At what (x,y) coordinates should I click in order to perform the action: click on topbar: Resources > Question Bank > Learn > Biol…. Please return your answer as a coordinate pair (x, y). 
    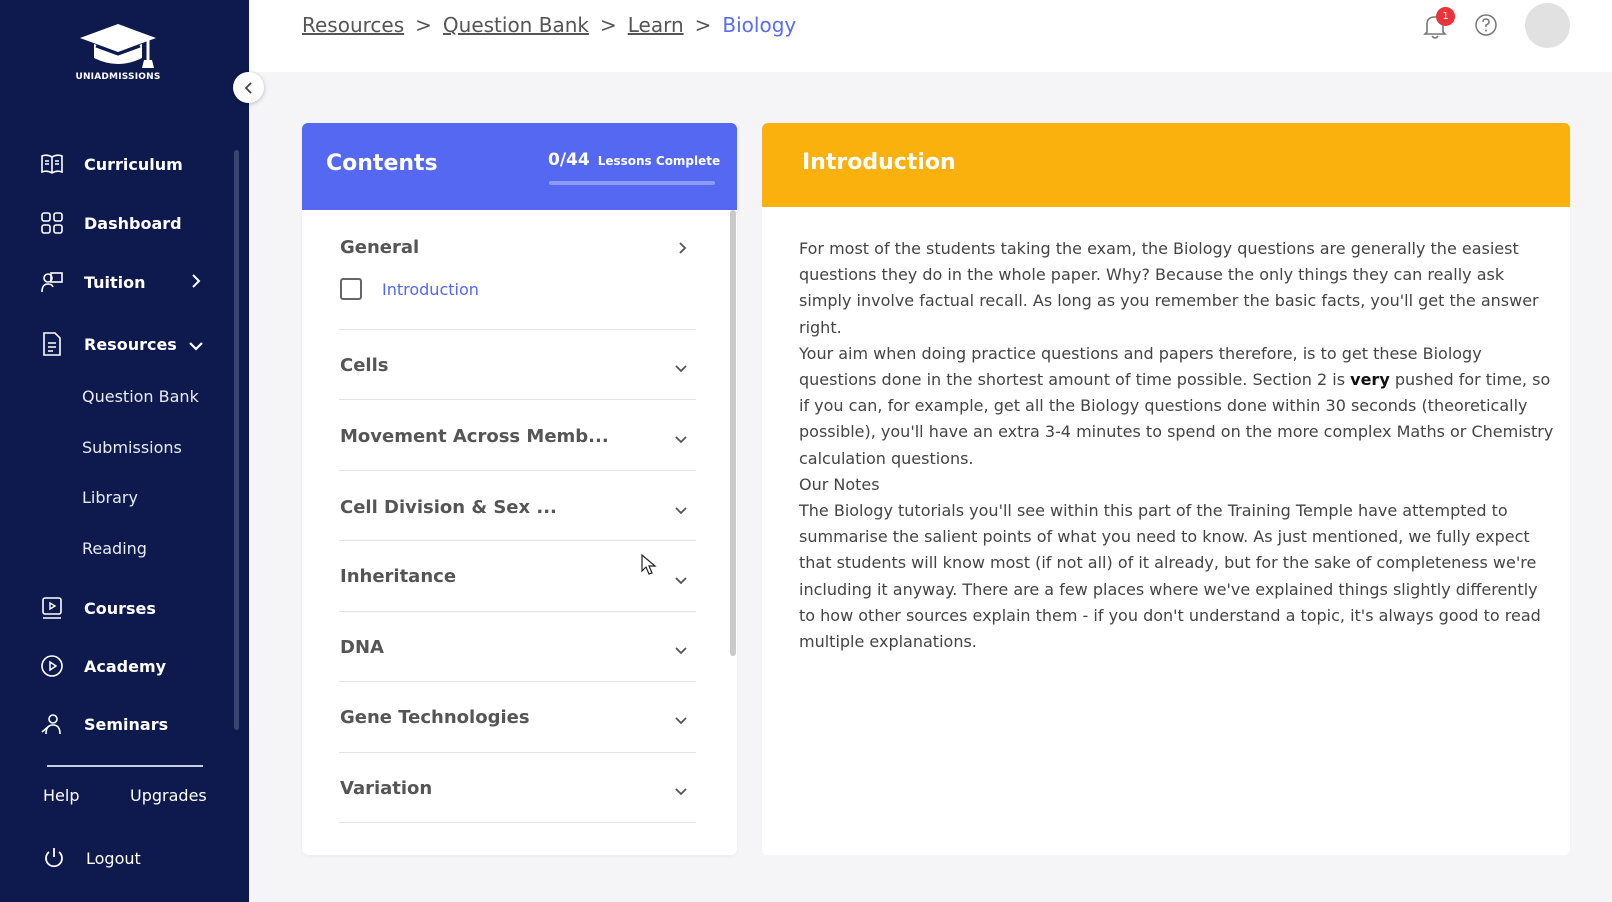
    Looking at the image, I should click on (930, 36).